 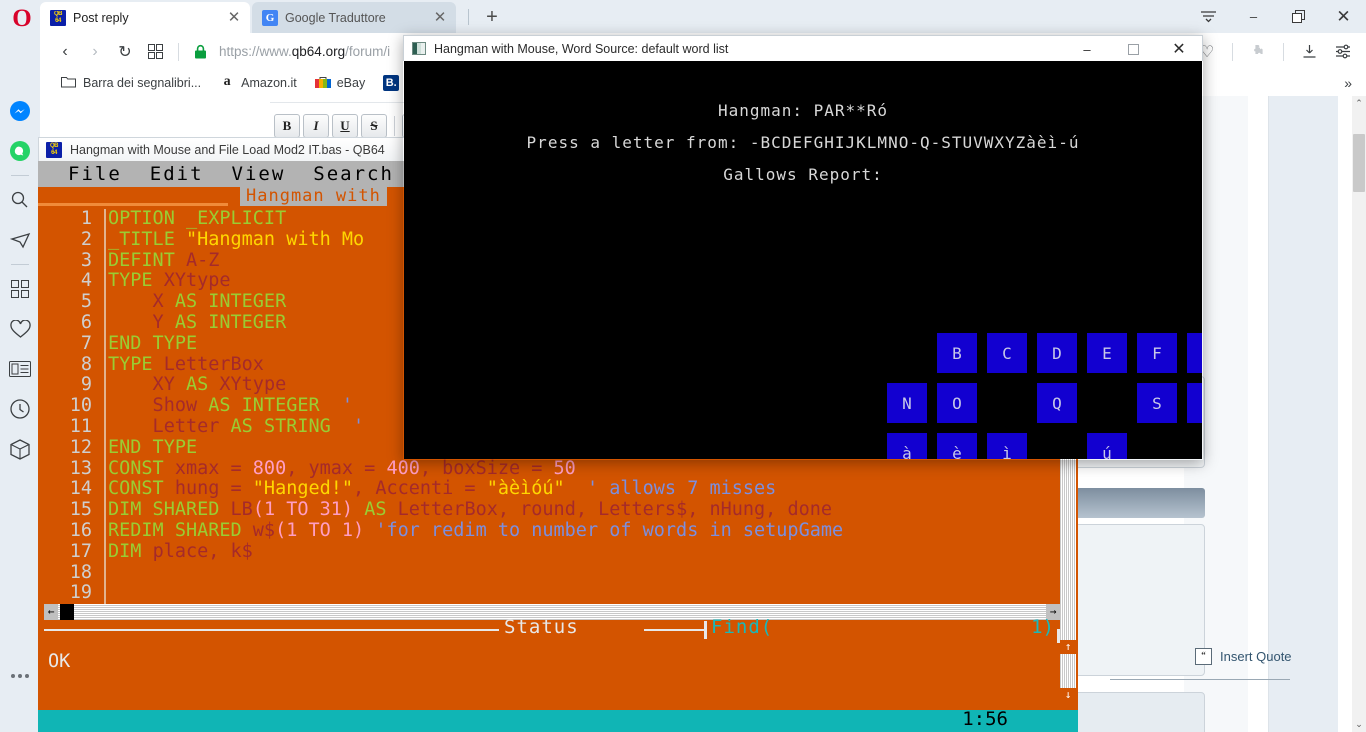 I want to click on output-vertical-scrollbar: ↑ ↓, so click(x=1068, y=671).